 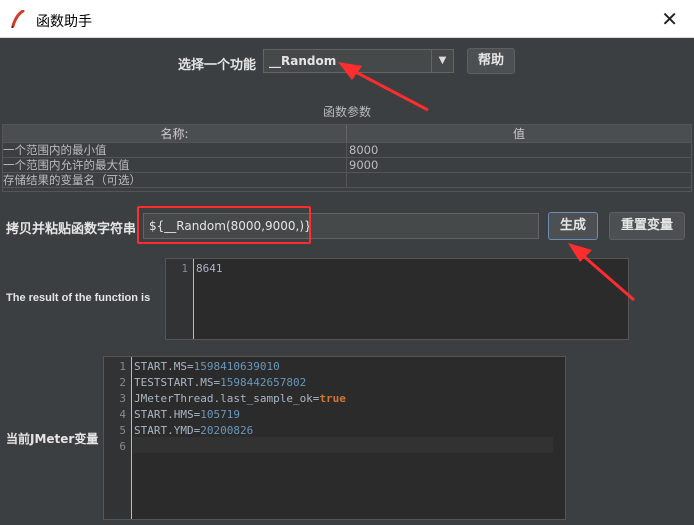 What do you see at coordinates (175, 133) in the screenshot?
I see `col-header-name: 名称:` at bounding box center [175, 133].